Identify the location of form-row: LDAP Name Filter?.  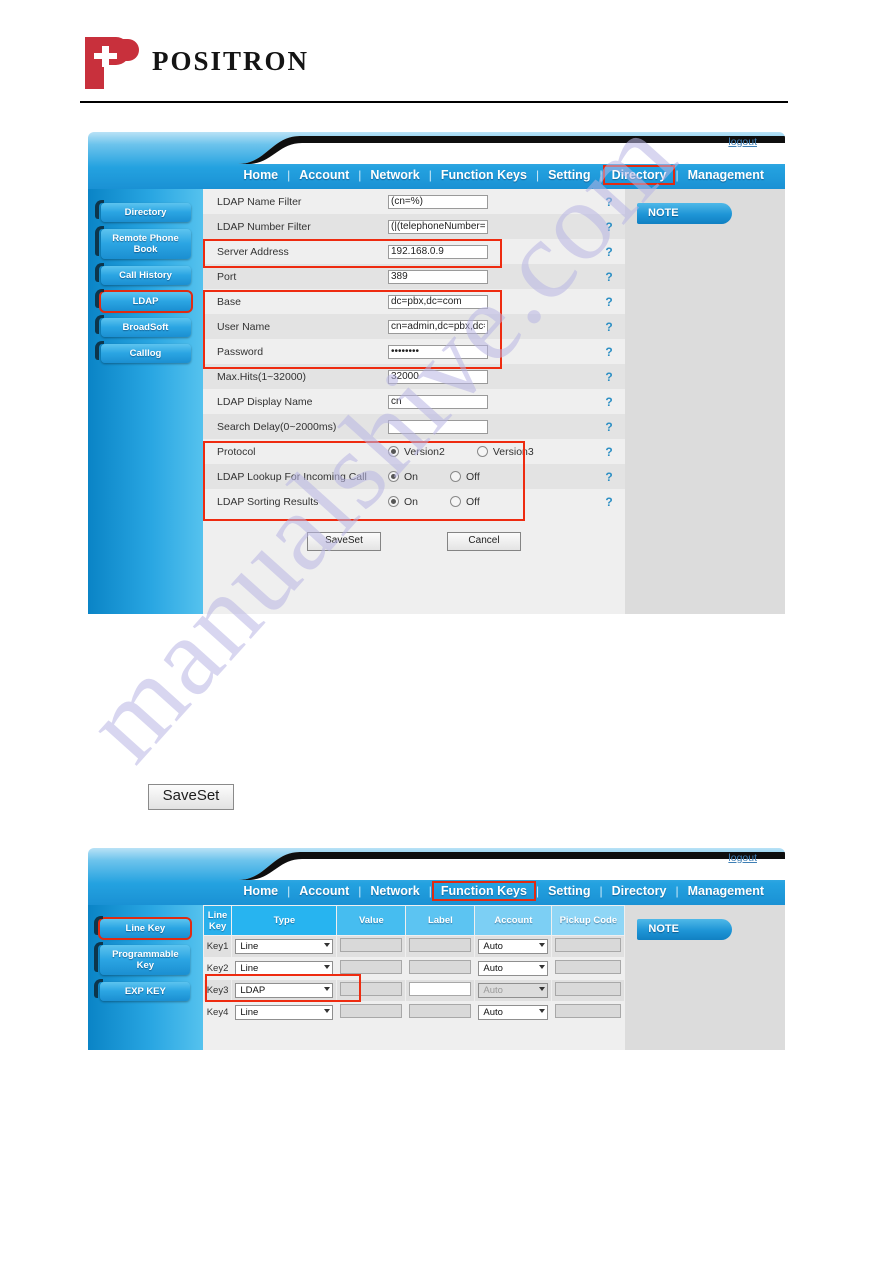
(414, 201).